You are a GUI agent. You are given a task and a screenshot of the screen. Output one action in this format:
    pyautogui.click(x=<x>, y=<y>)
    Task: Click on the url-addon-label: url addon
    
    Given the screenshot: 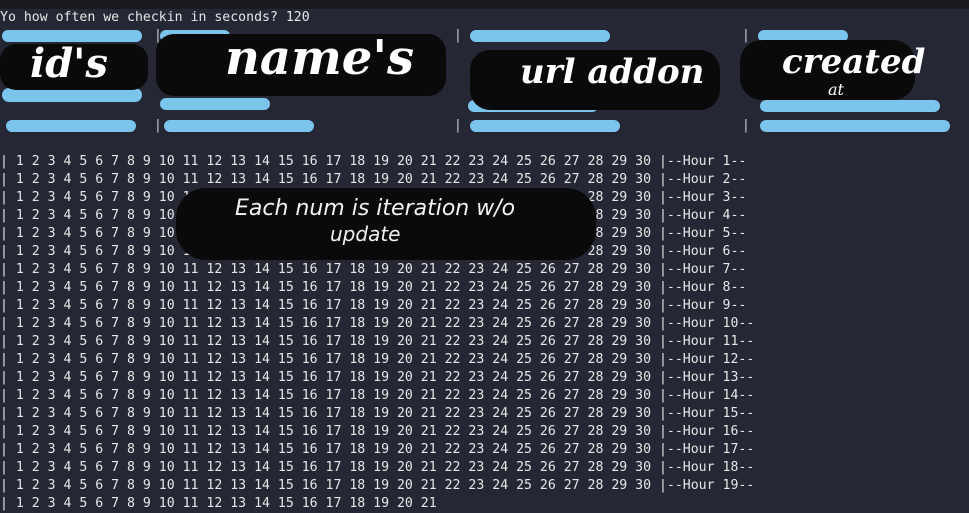 What is the action you would take?
    pyautogui.click(x=612, y=72)
    